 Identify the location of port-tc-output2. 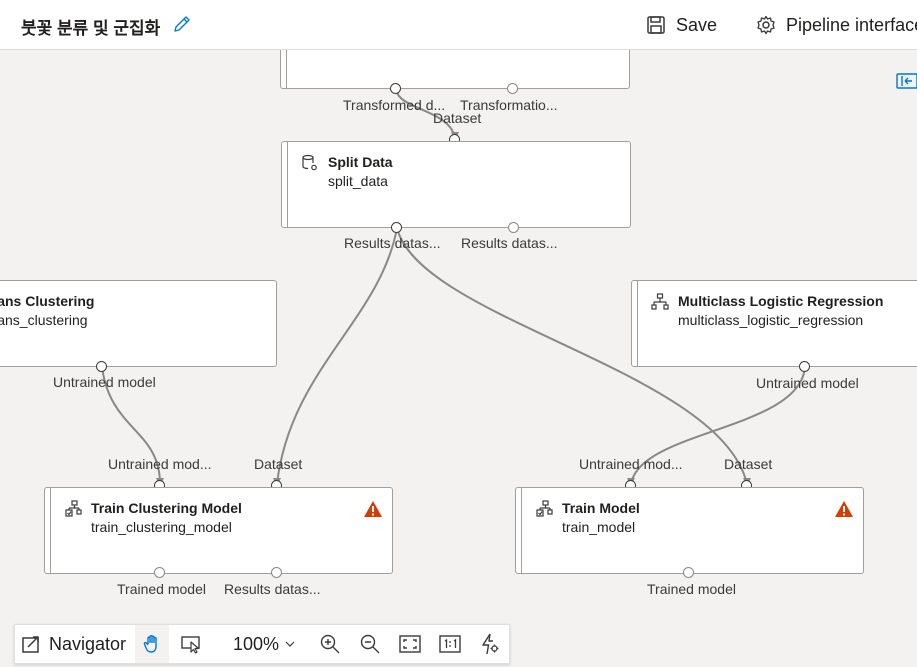
(276, 572).